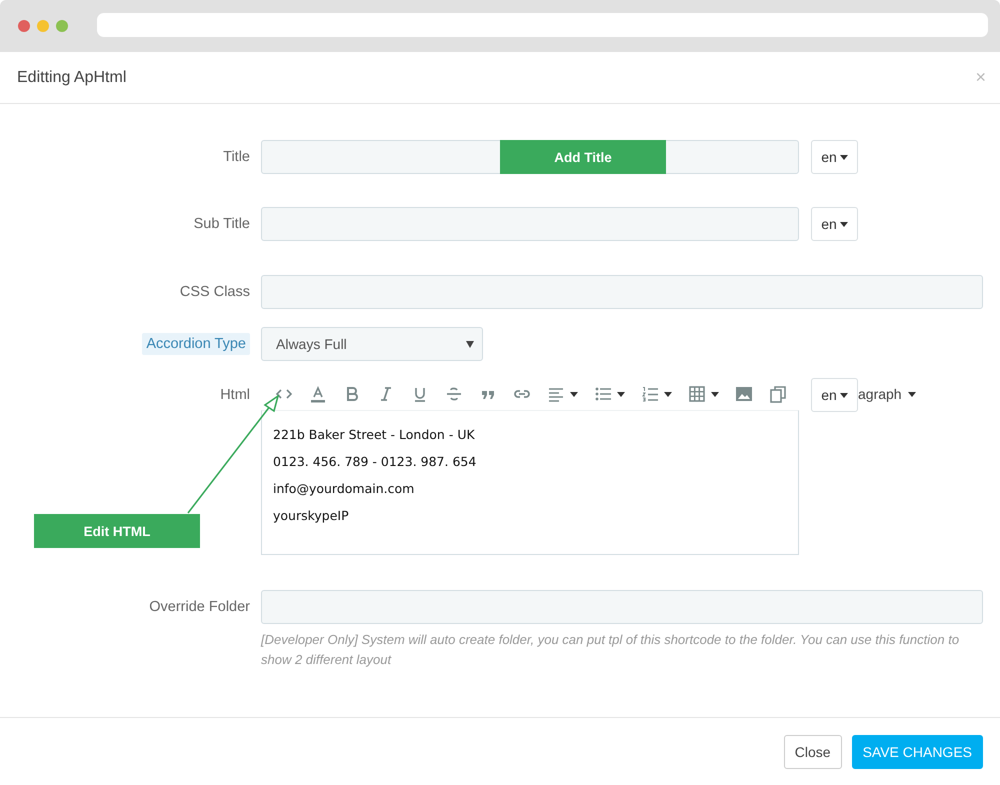 The width and height of the screenshot is (1000, 785). Describe the element at coordinates (650, 394) in the screenshot. I see `numbered-list-icon` at that location.